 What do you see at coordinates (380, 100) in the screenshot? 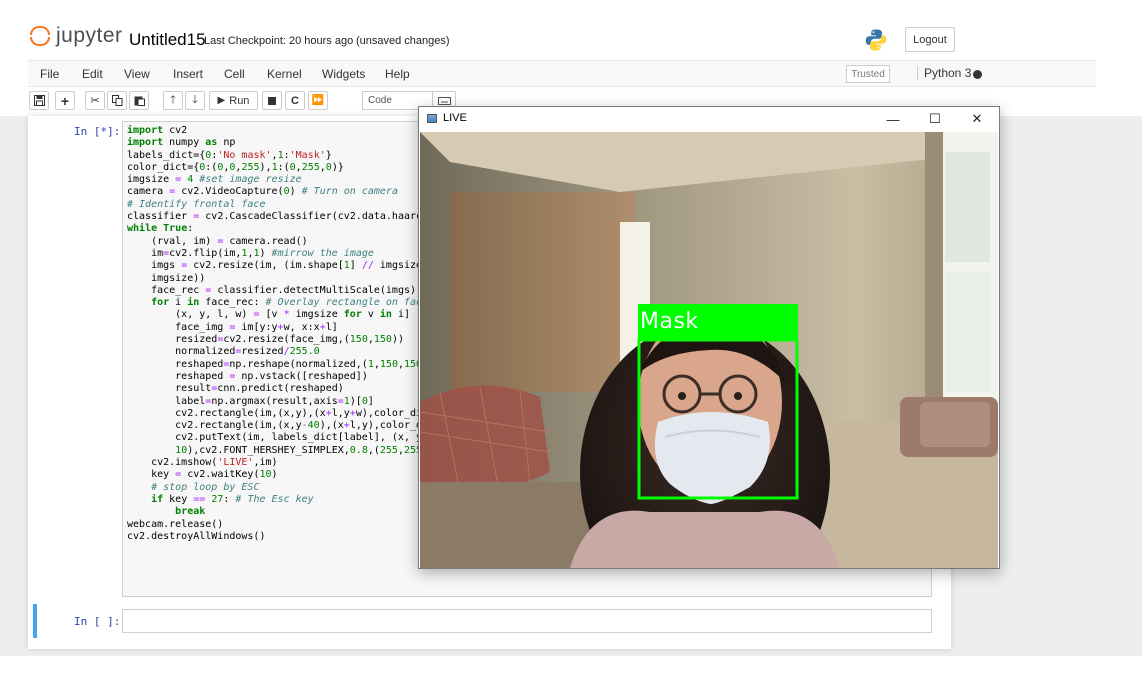
I see `cell-type-value: Code` at bounding box center [380, 100].